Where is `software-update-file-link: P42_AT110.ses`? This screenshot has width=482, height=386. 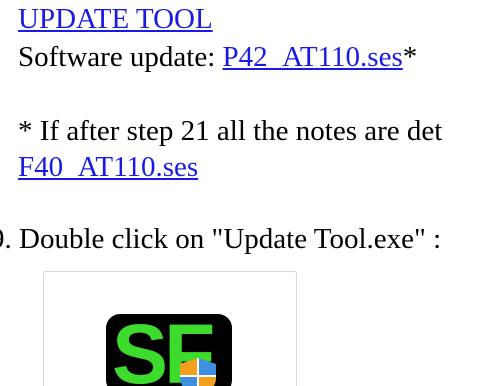
software-update-file-link: P42_AT110.ses is located at coordinates (313, 57).